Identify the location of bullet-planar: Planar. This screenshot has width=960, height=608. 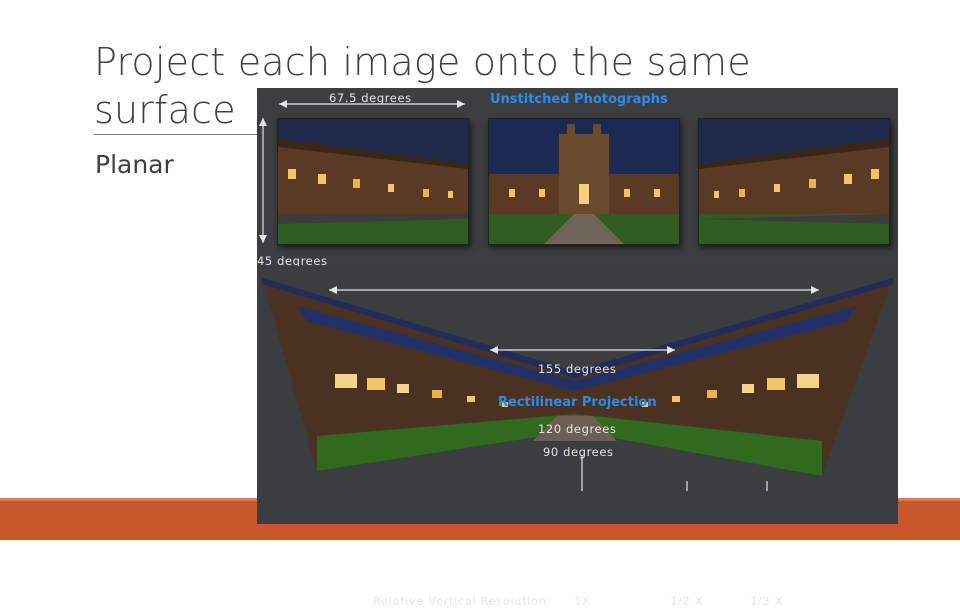
(134, 164).